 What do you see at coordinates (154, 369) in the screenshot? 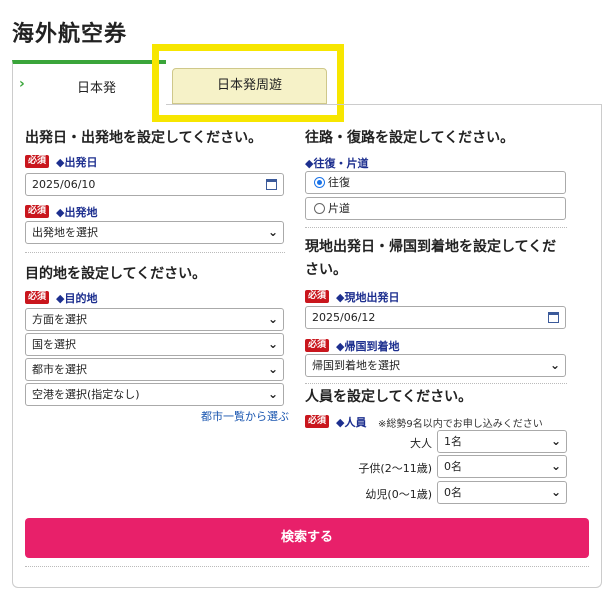
I see `city-select: 都市を選択 ⌄` at bounding box center [154, 369].